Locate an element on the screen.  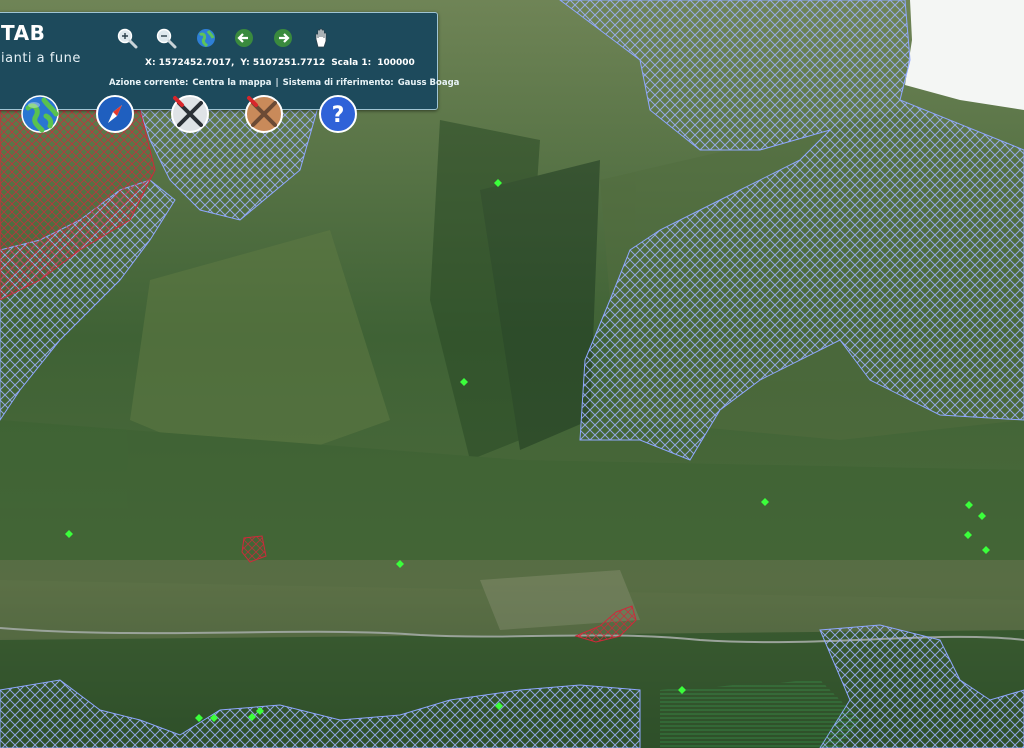
pan-hand-icon is located at coordinates (322, 38).